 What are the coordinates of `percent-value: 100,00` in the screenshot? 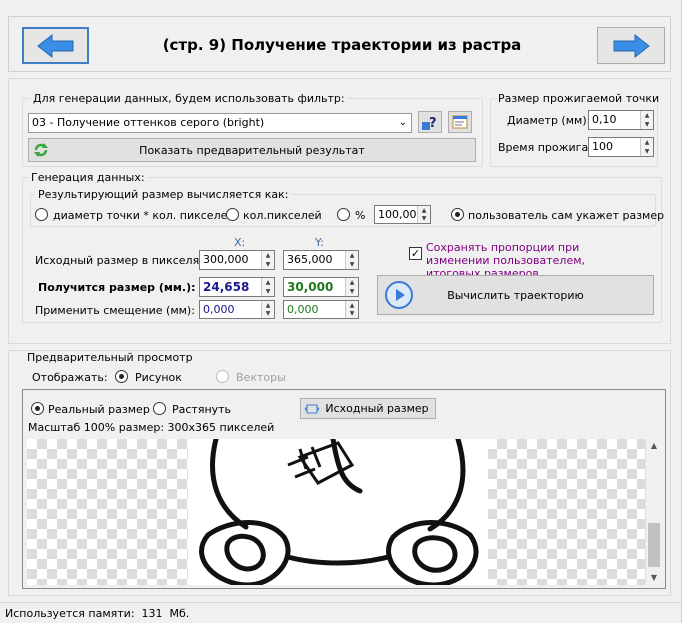 It's located at (397, 214).